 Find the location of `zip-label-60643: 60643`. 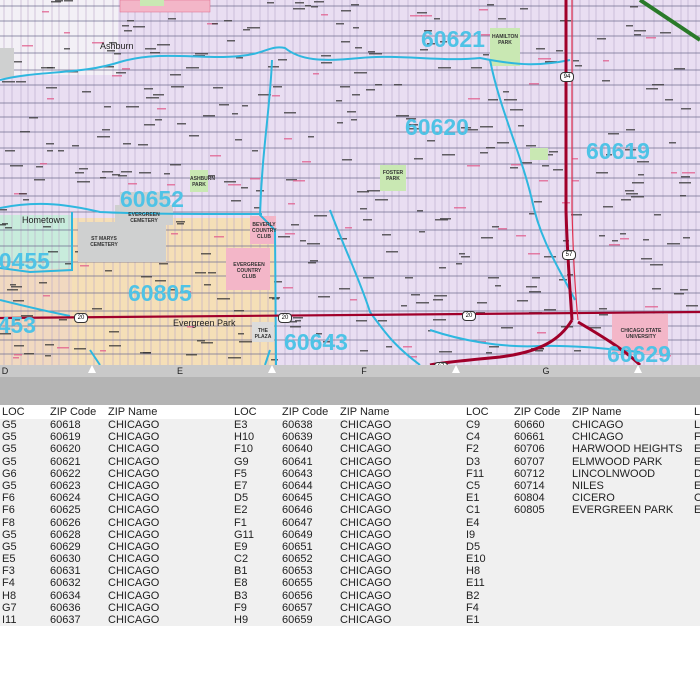

zip-label-60643: 60643 is located at coordinates (316, 342).